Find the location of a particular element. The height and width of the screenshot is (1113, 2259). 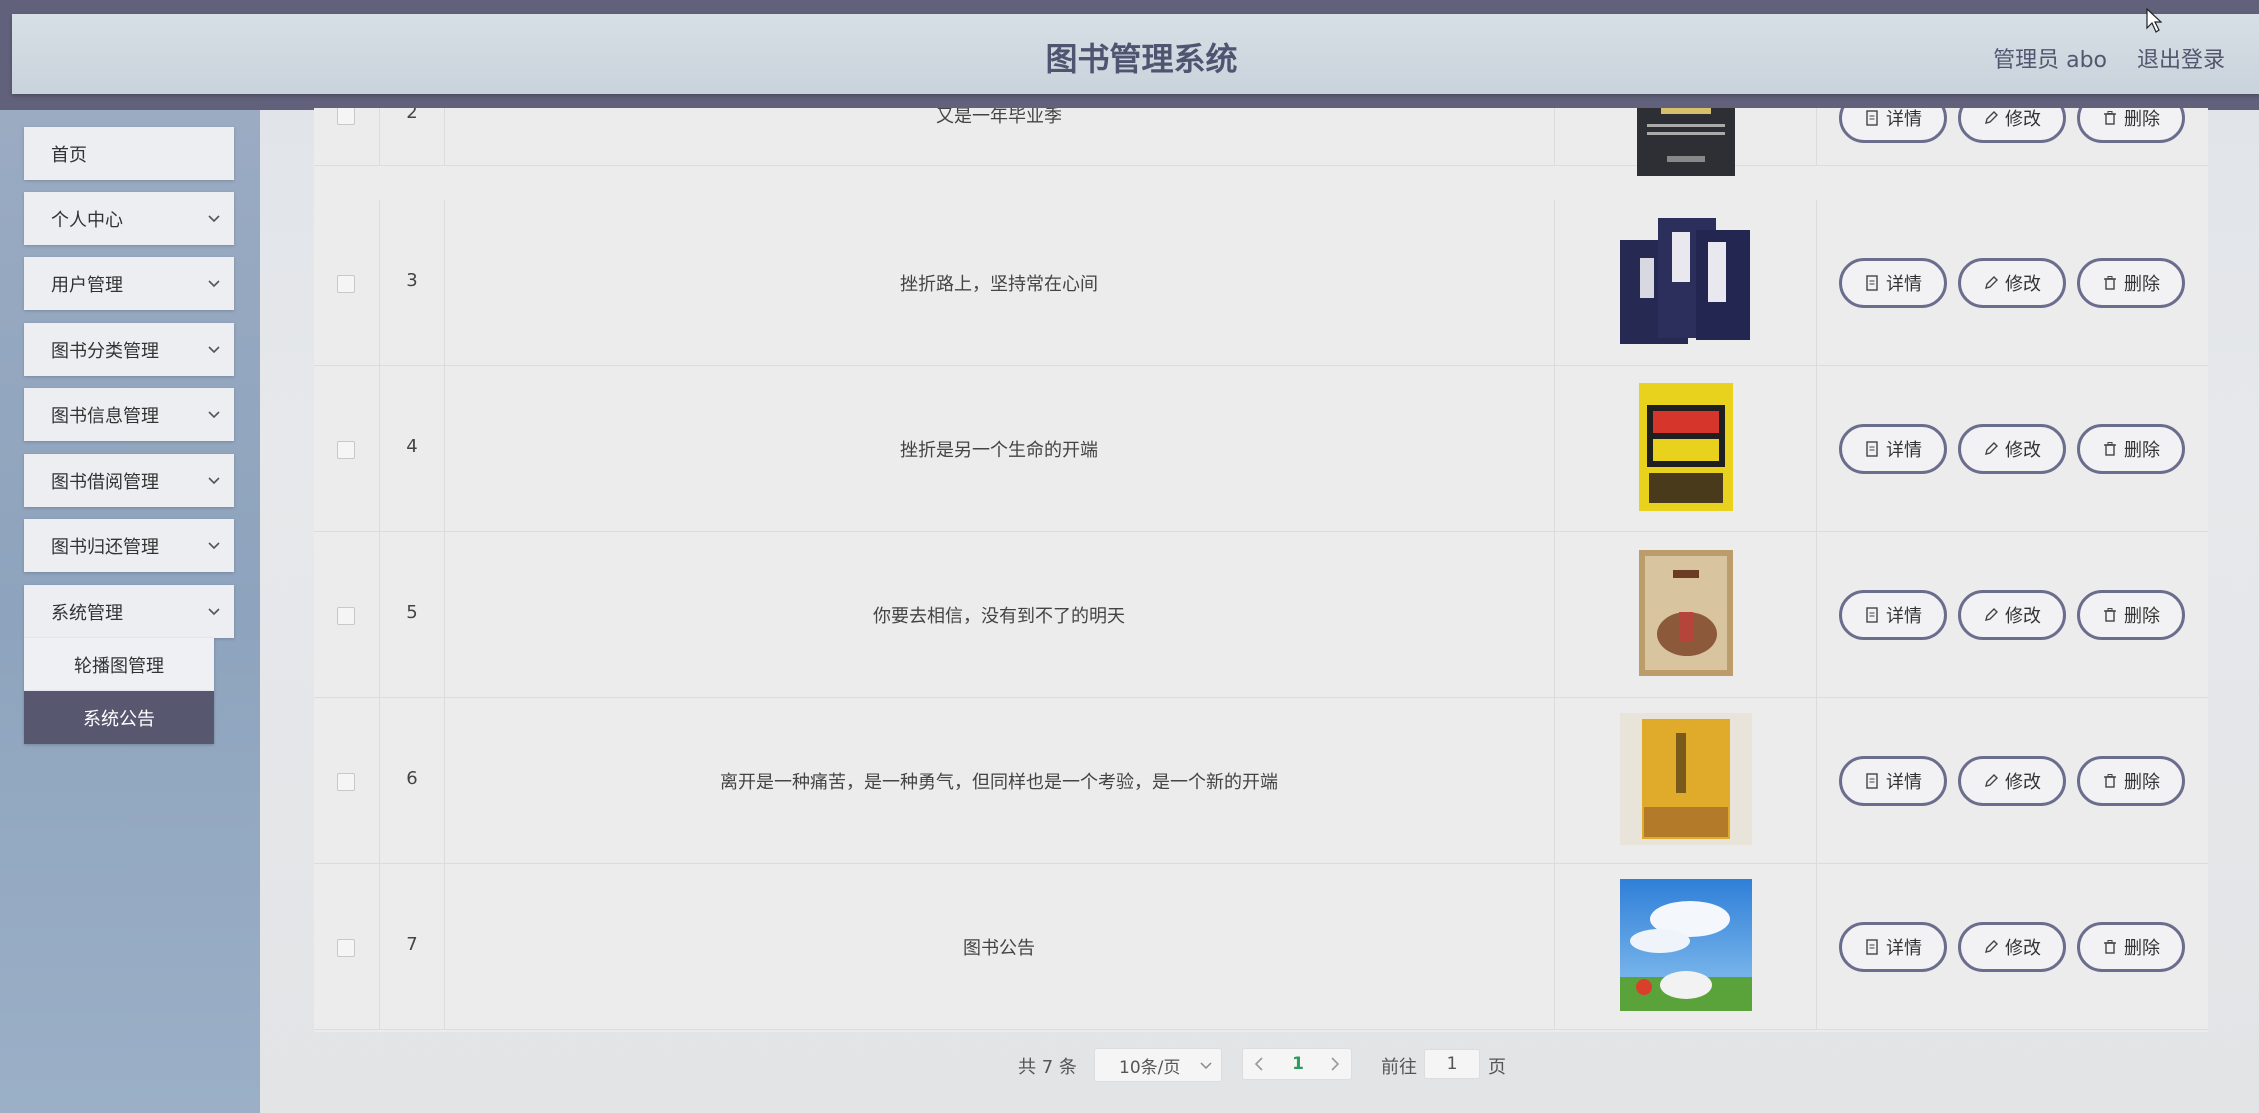

sidebar-item-label: 图书信息管理 is located at coordinates (105, 416).